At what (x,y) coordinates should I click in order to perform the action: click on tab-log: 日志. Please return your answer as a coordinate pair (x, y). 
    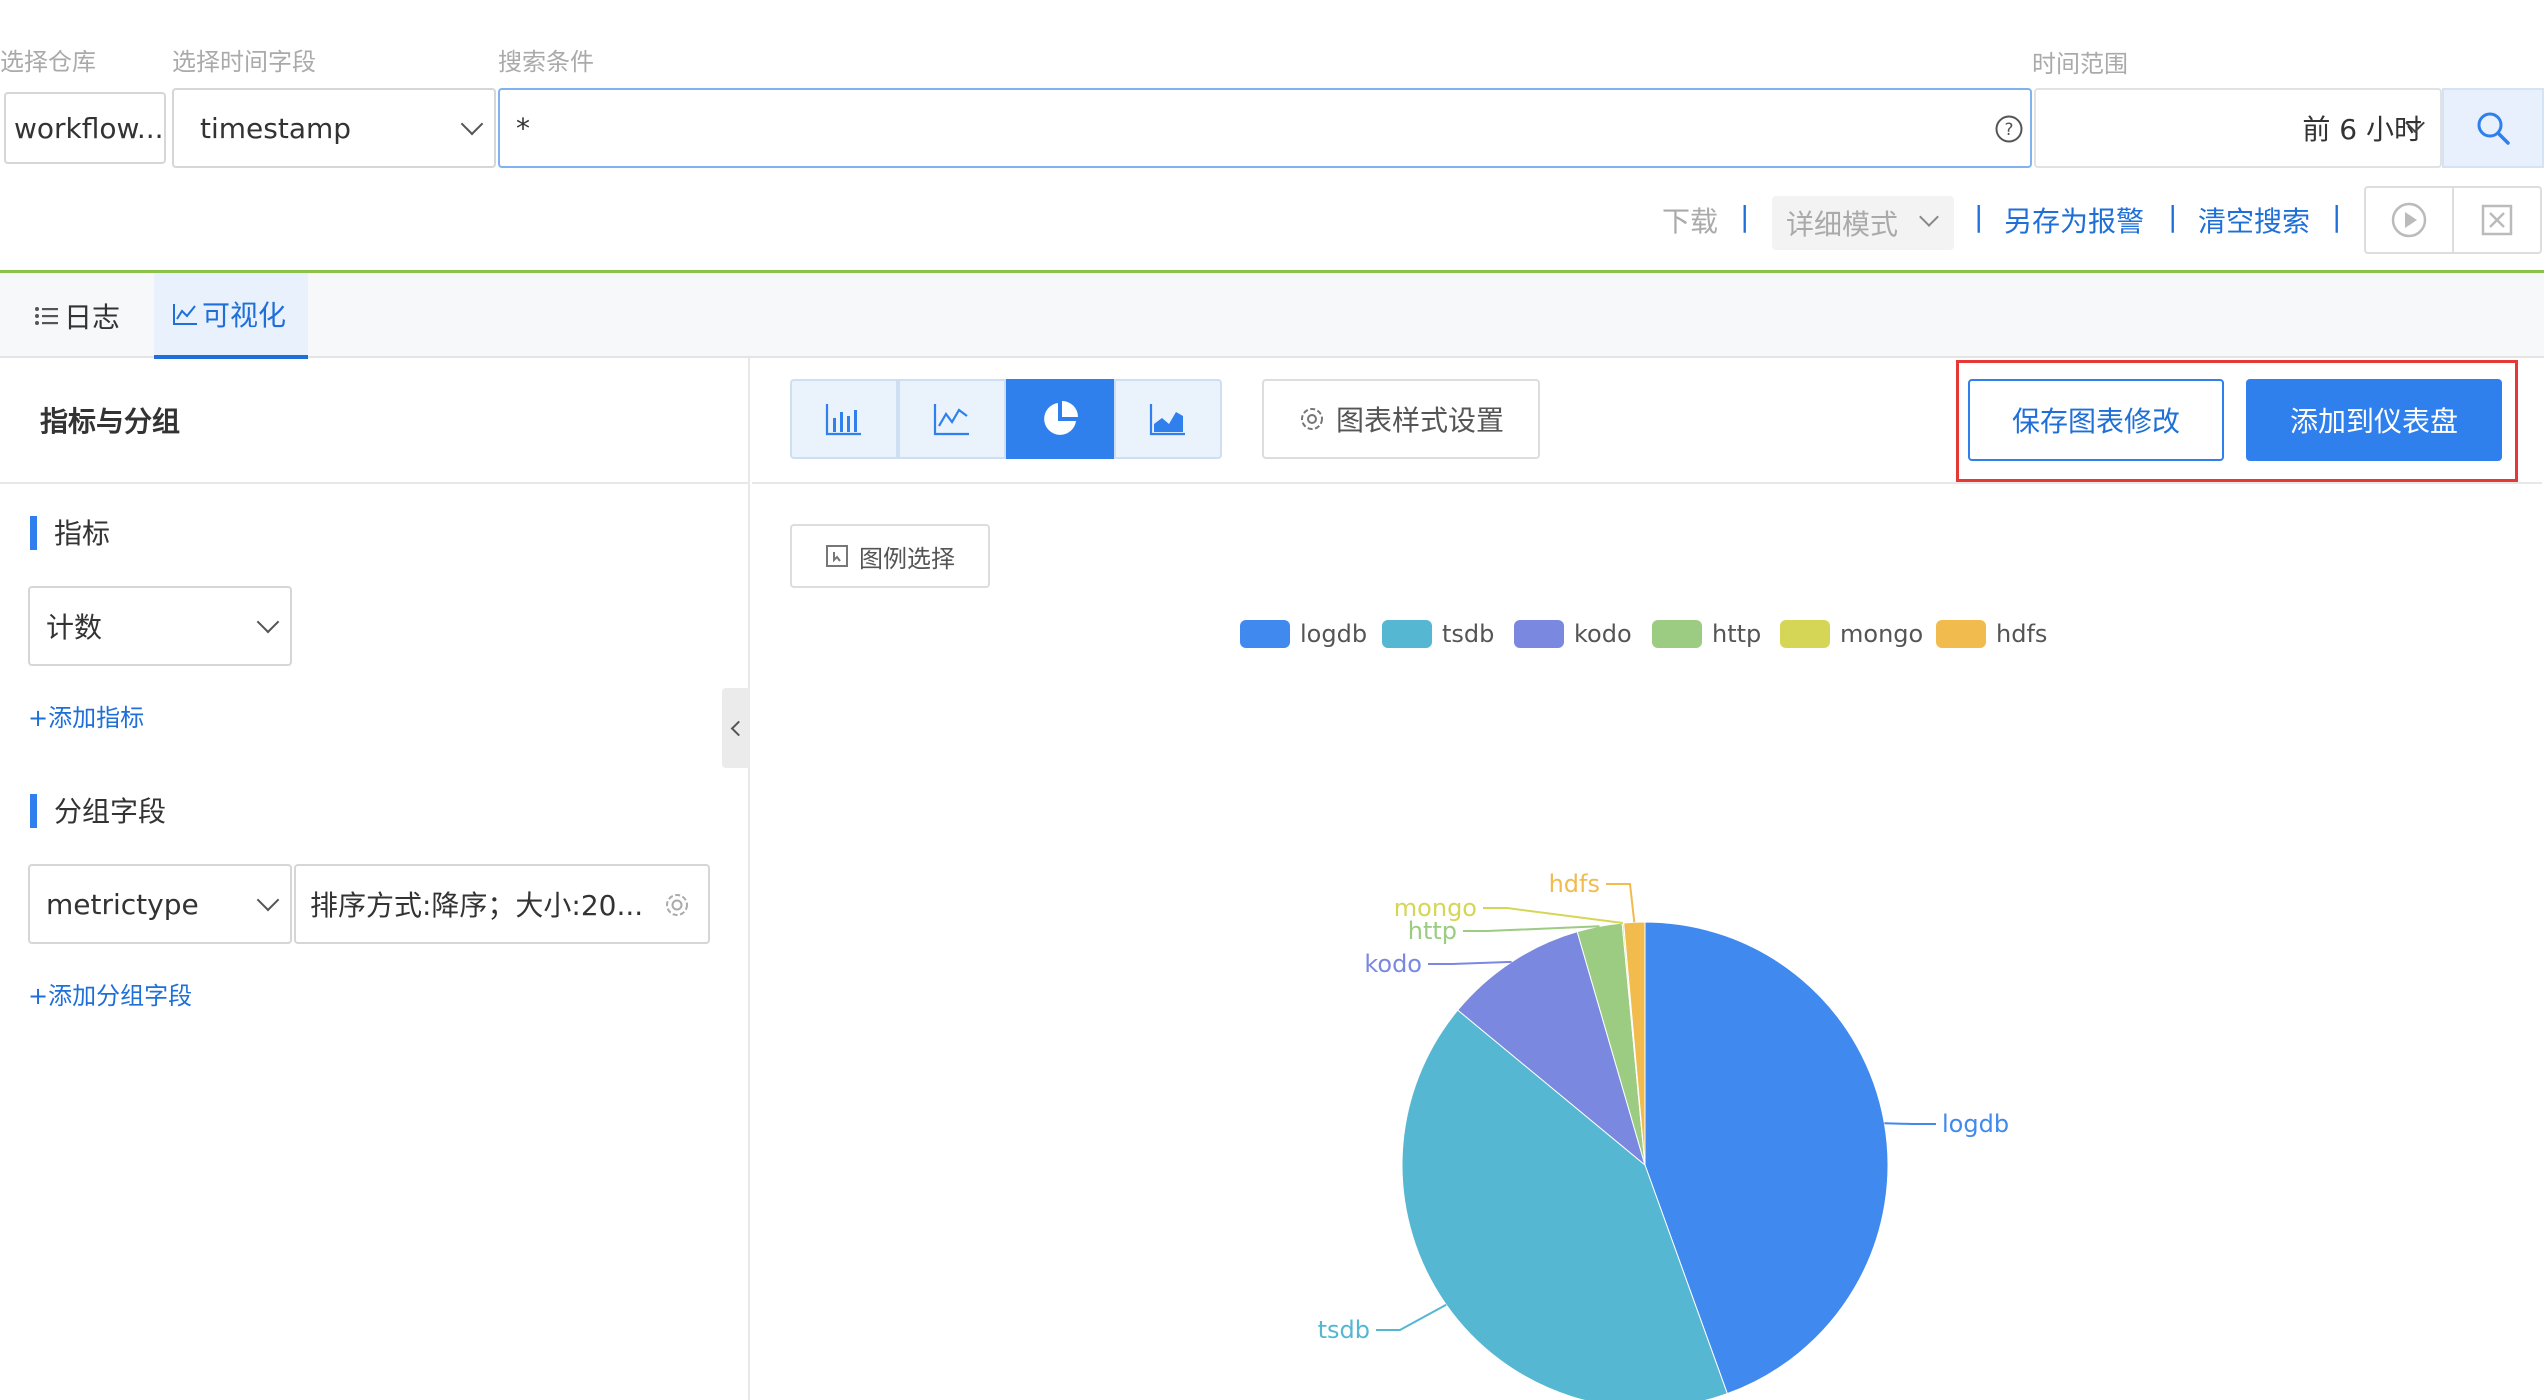
    Looking at the image, I should click on (89, 316).